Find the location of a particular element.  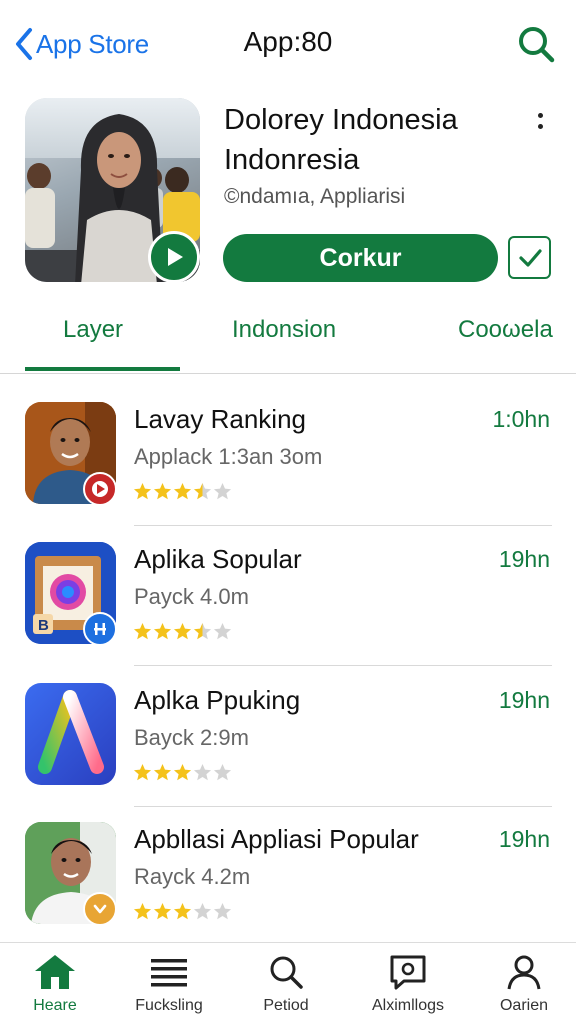

search-button is located at coordinates (536, 44).